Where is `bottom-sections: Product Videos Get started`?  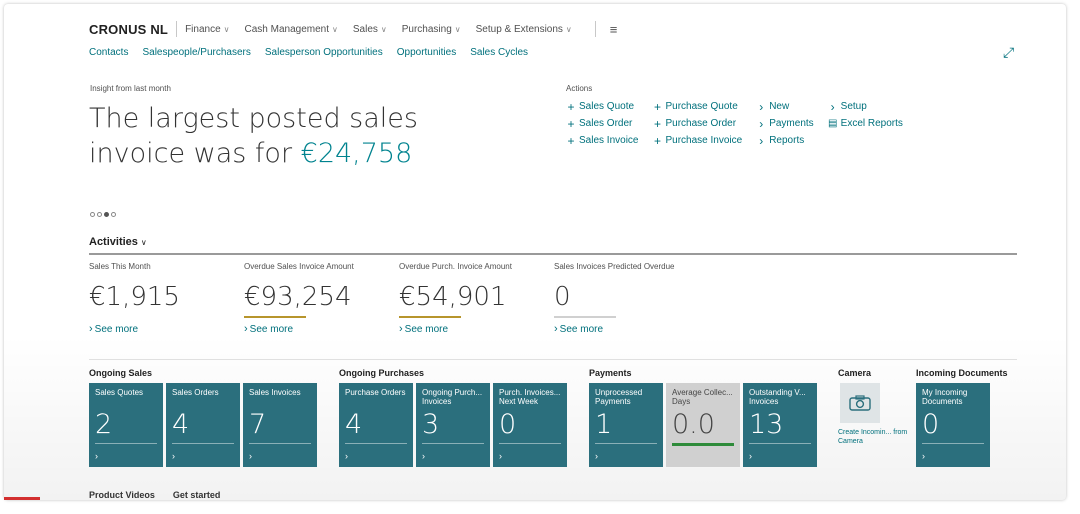 bottom-sections: Product Videos Get started is located at coordinates (163, 495).